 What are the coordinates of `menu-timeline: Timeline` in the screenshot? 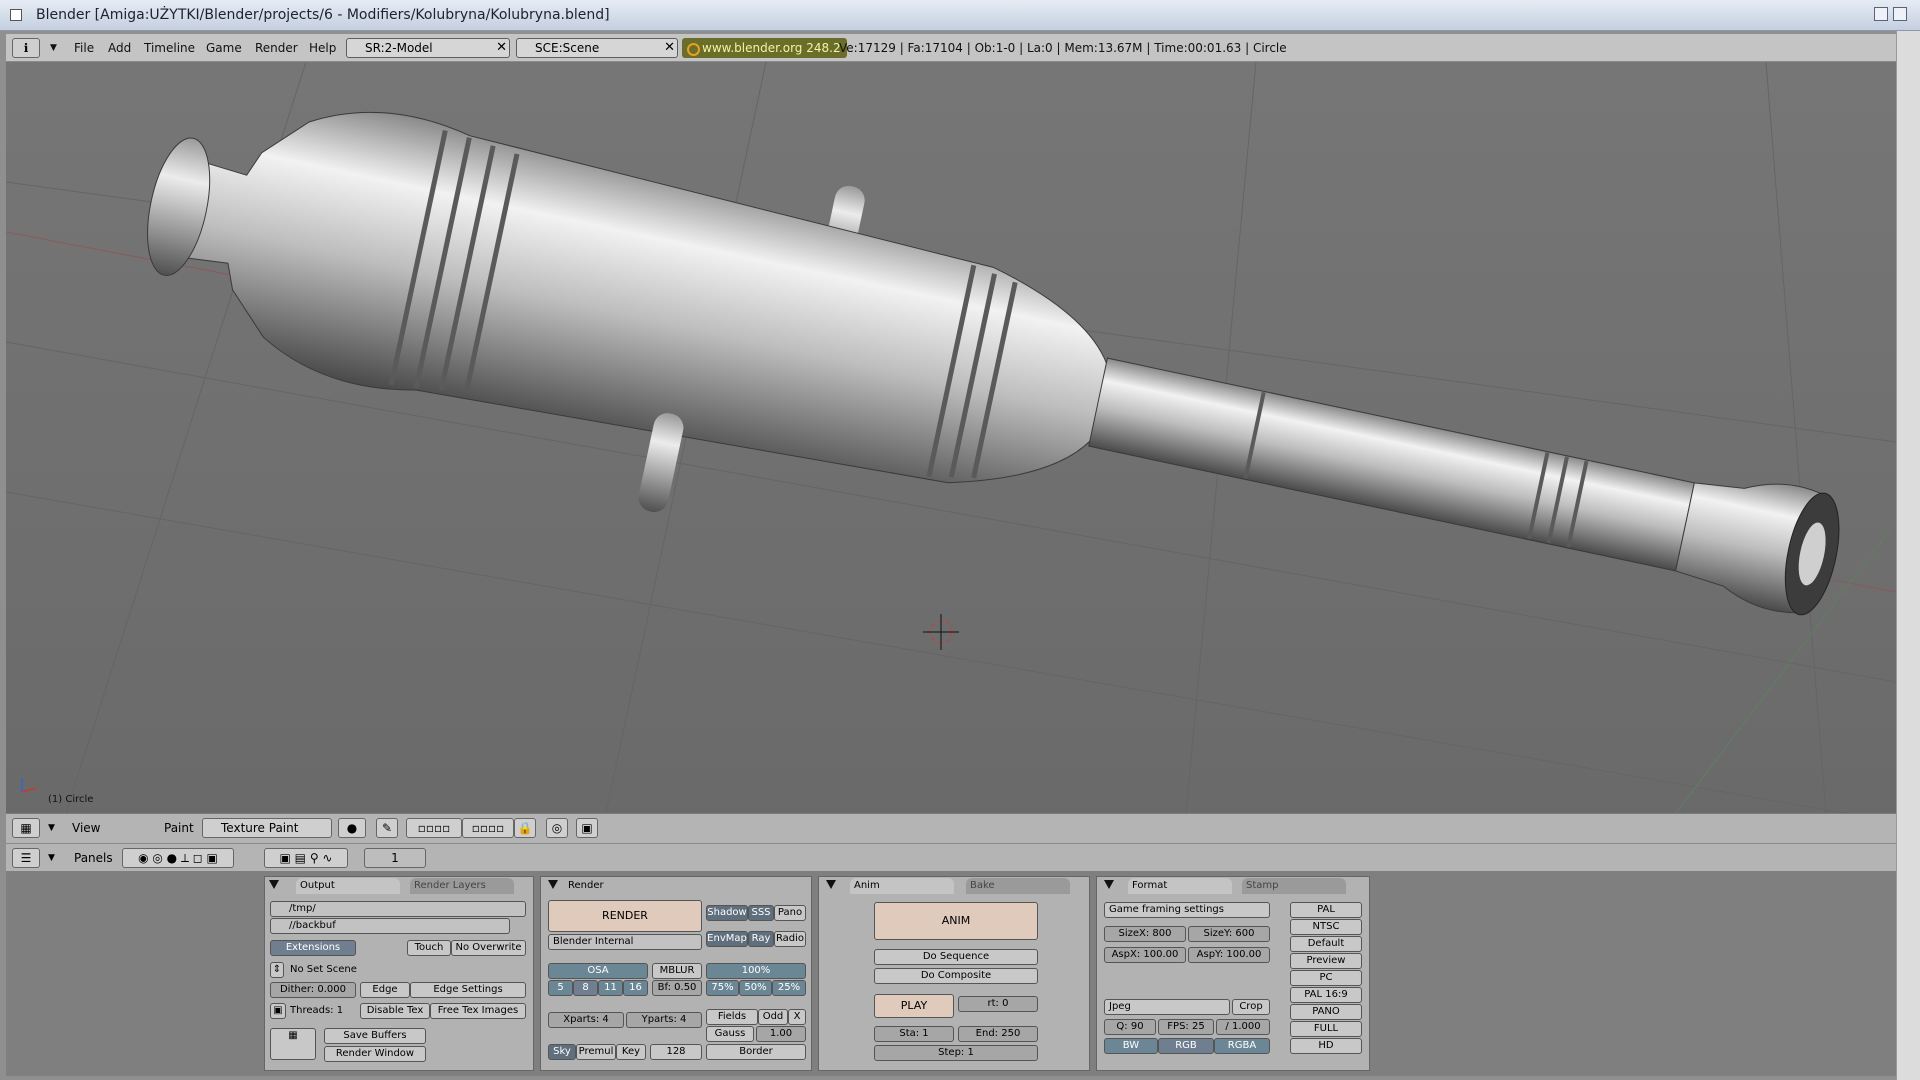 It's located at (169, 48).